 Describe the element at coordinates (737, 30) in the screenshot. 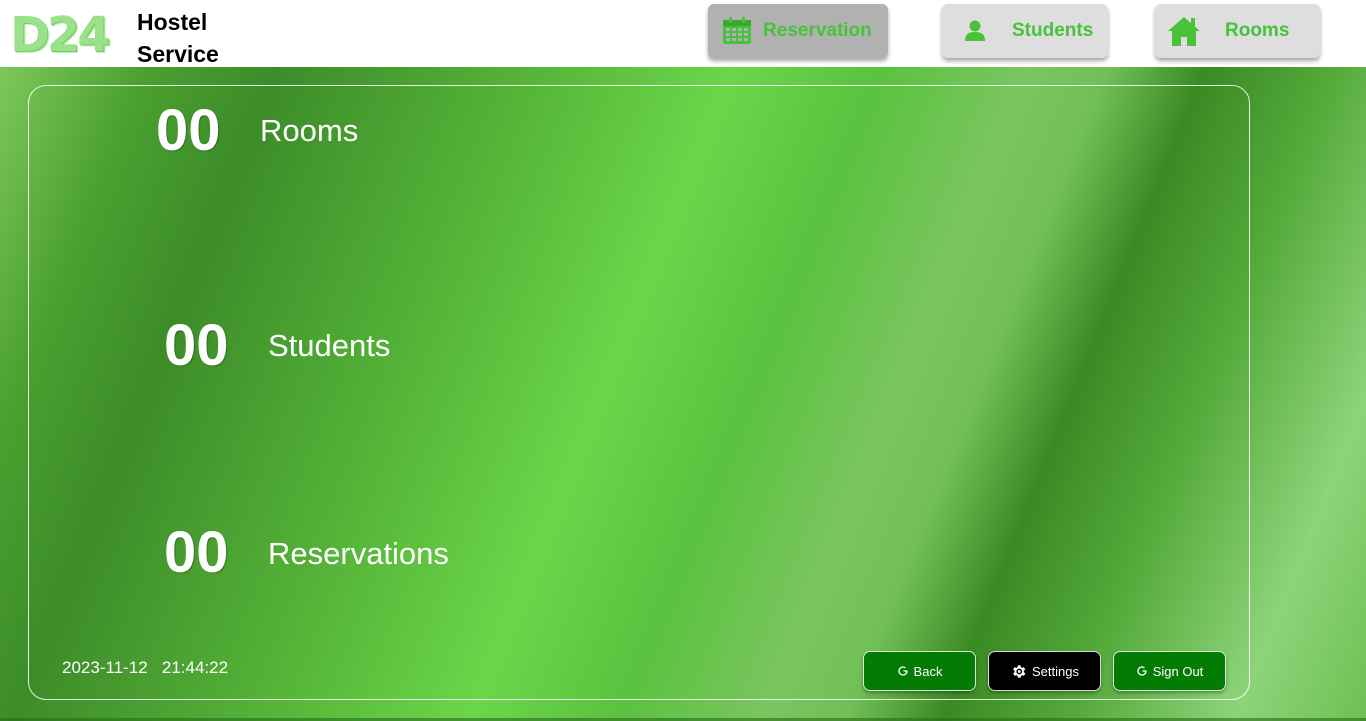

I see `calendar-icon` at that location.